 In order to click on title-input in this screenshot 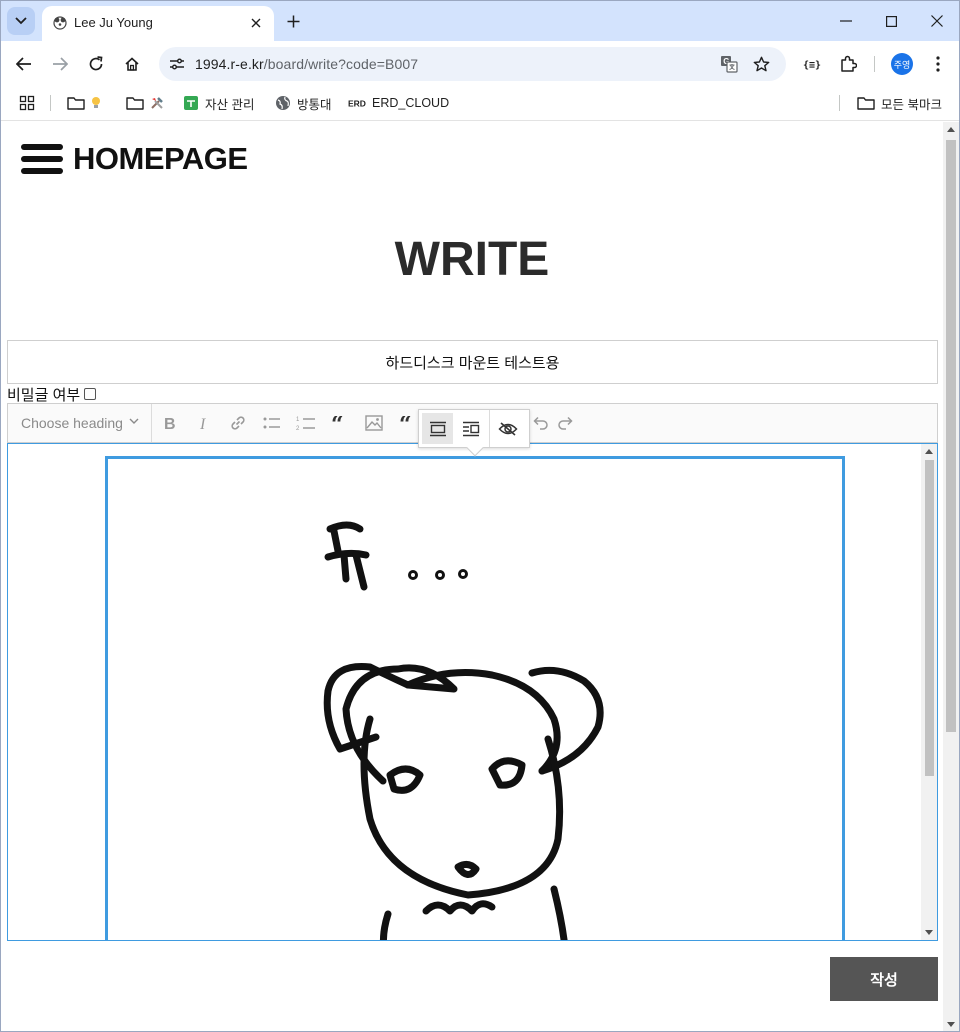, I will do `click(472, 362)`.